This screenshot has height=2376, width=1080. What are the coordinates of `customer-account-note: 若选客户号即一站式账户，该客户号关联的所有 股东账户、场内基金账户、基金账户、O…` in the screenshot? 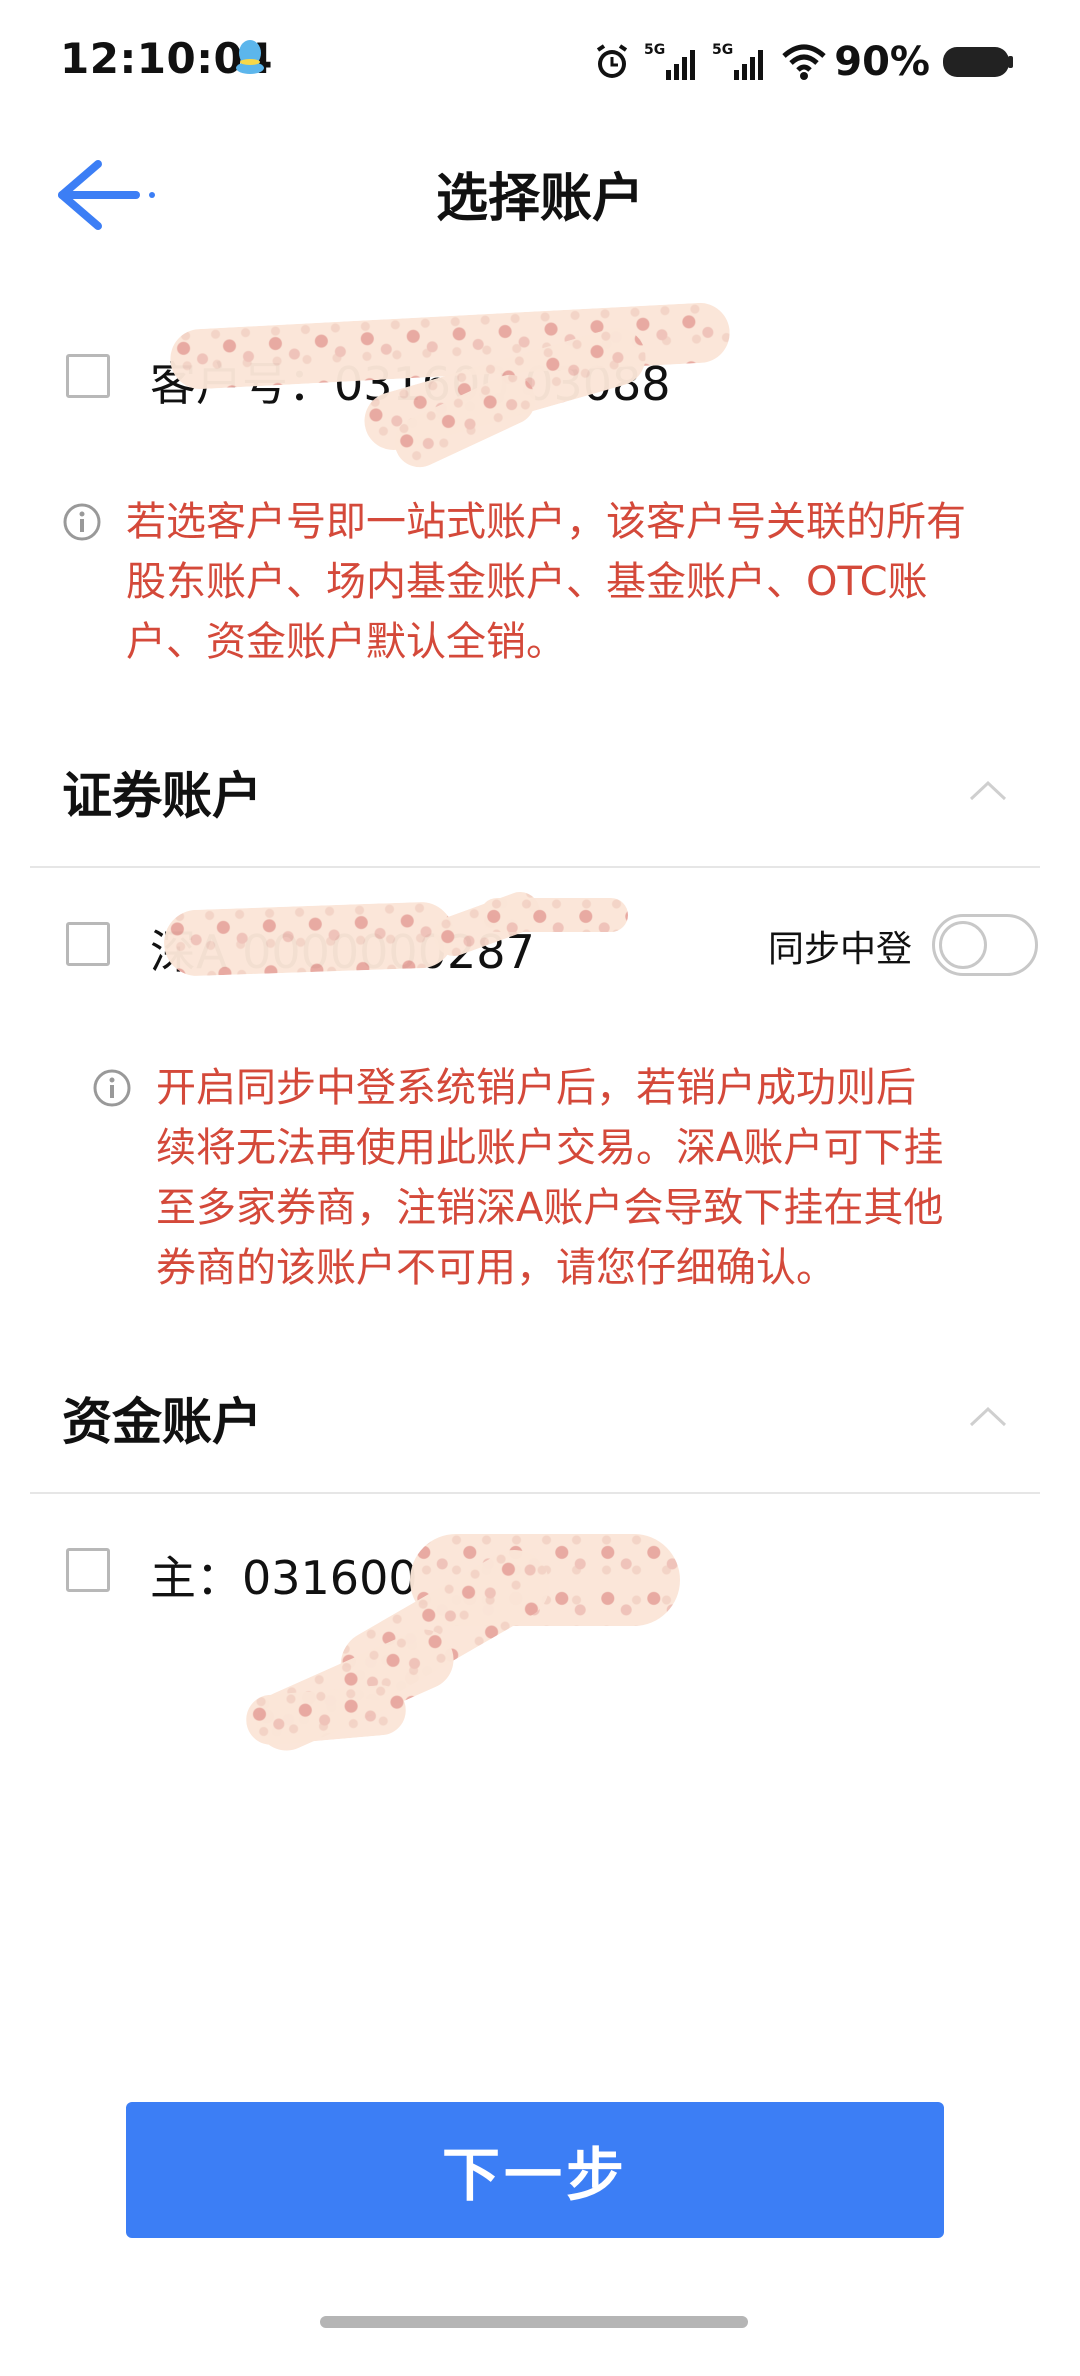 It's located at (576, 582).